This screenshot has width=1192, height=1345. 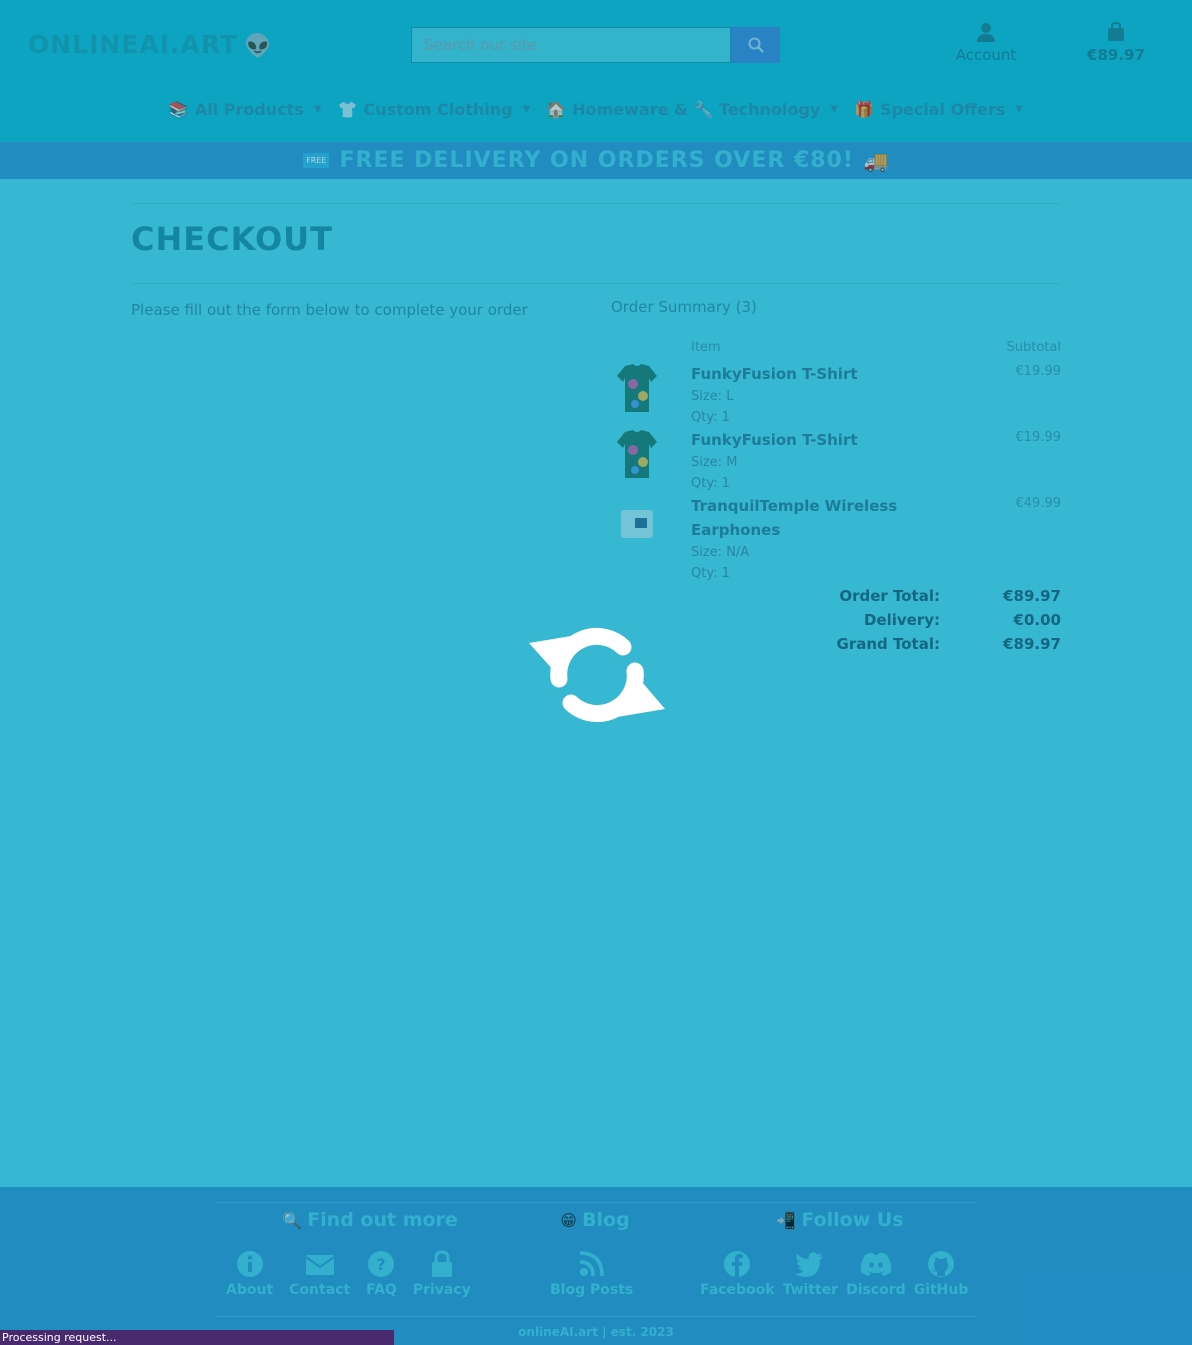 What do you see at coordinates (597, 675) in the screenshot?
I see `refresh-spinner-icon` at bounding box center [597, 675].